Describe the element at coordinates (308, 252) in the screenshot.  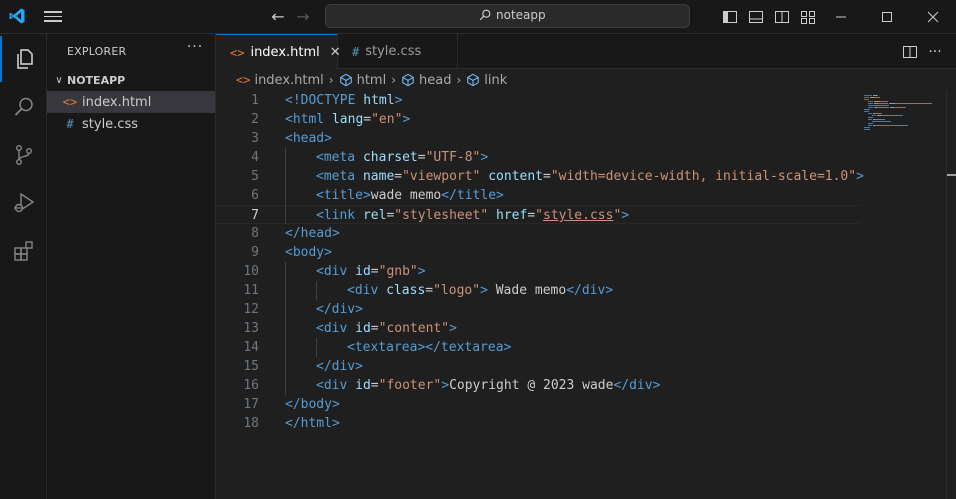
I see `code-text: <body>` at that location.